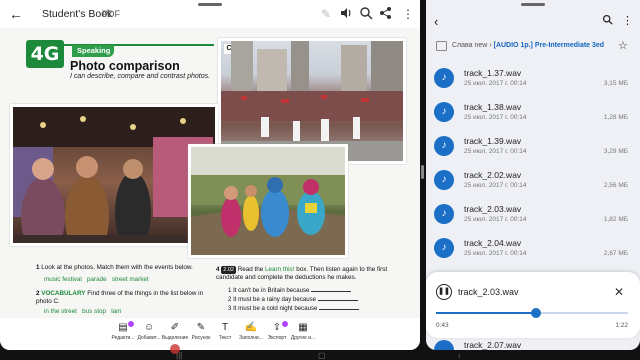  What do you see at coordinates (488, 292) in the screenshot?
I see `player-track-name: track_2.03.wav` at bounding box center [488, 292].